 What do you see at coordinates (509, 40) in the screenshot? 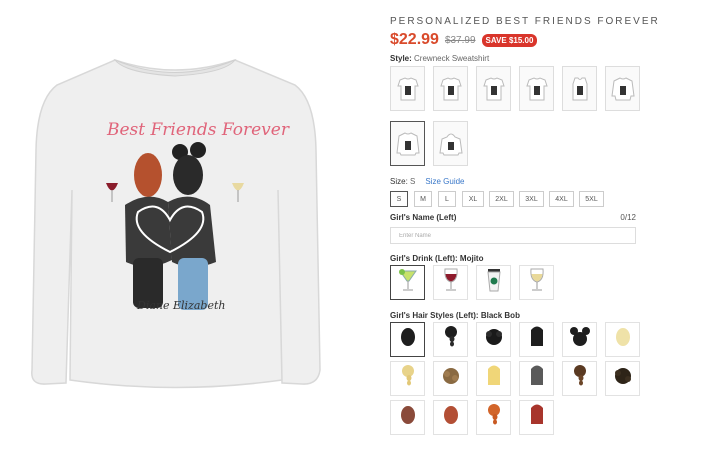
I see `save-badge: SAVE $15.00` at bounding box center [509, 40].